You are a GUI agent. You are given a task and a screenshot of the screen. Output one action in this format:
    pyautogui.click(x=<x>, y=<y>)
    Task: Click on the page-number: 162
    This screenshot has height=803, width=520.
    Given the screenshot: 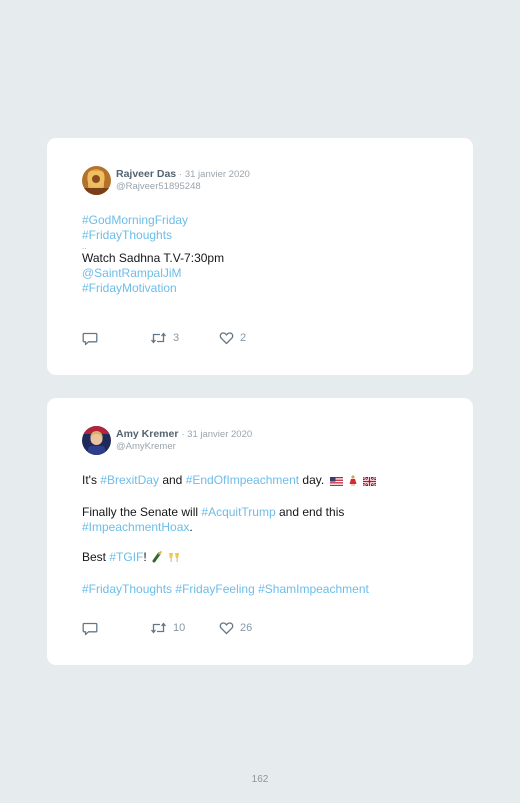 What is the action you would take?
    pyautogui.click(x=260, y=779)
    